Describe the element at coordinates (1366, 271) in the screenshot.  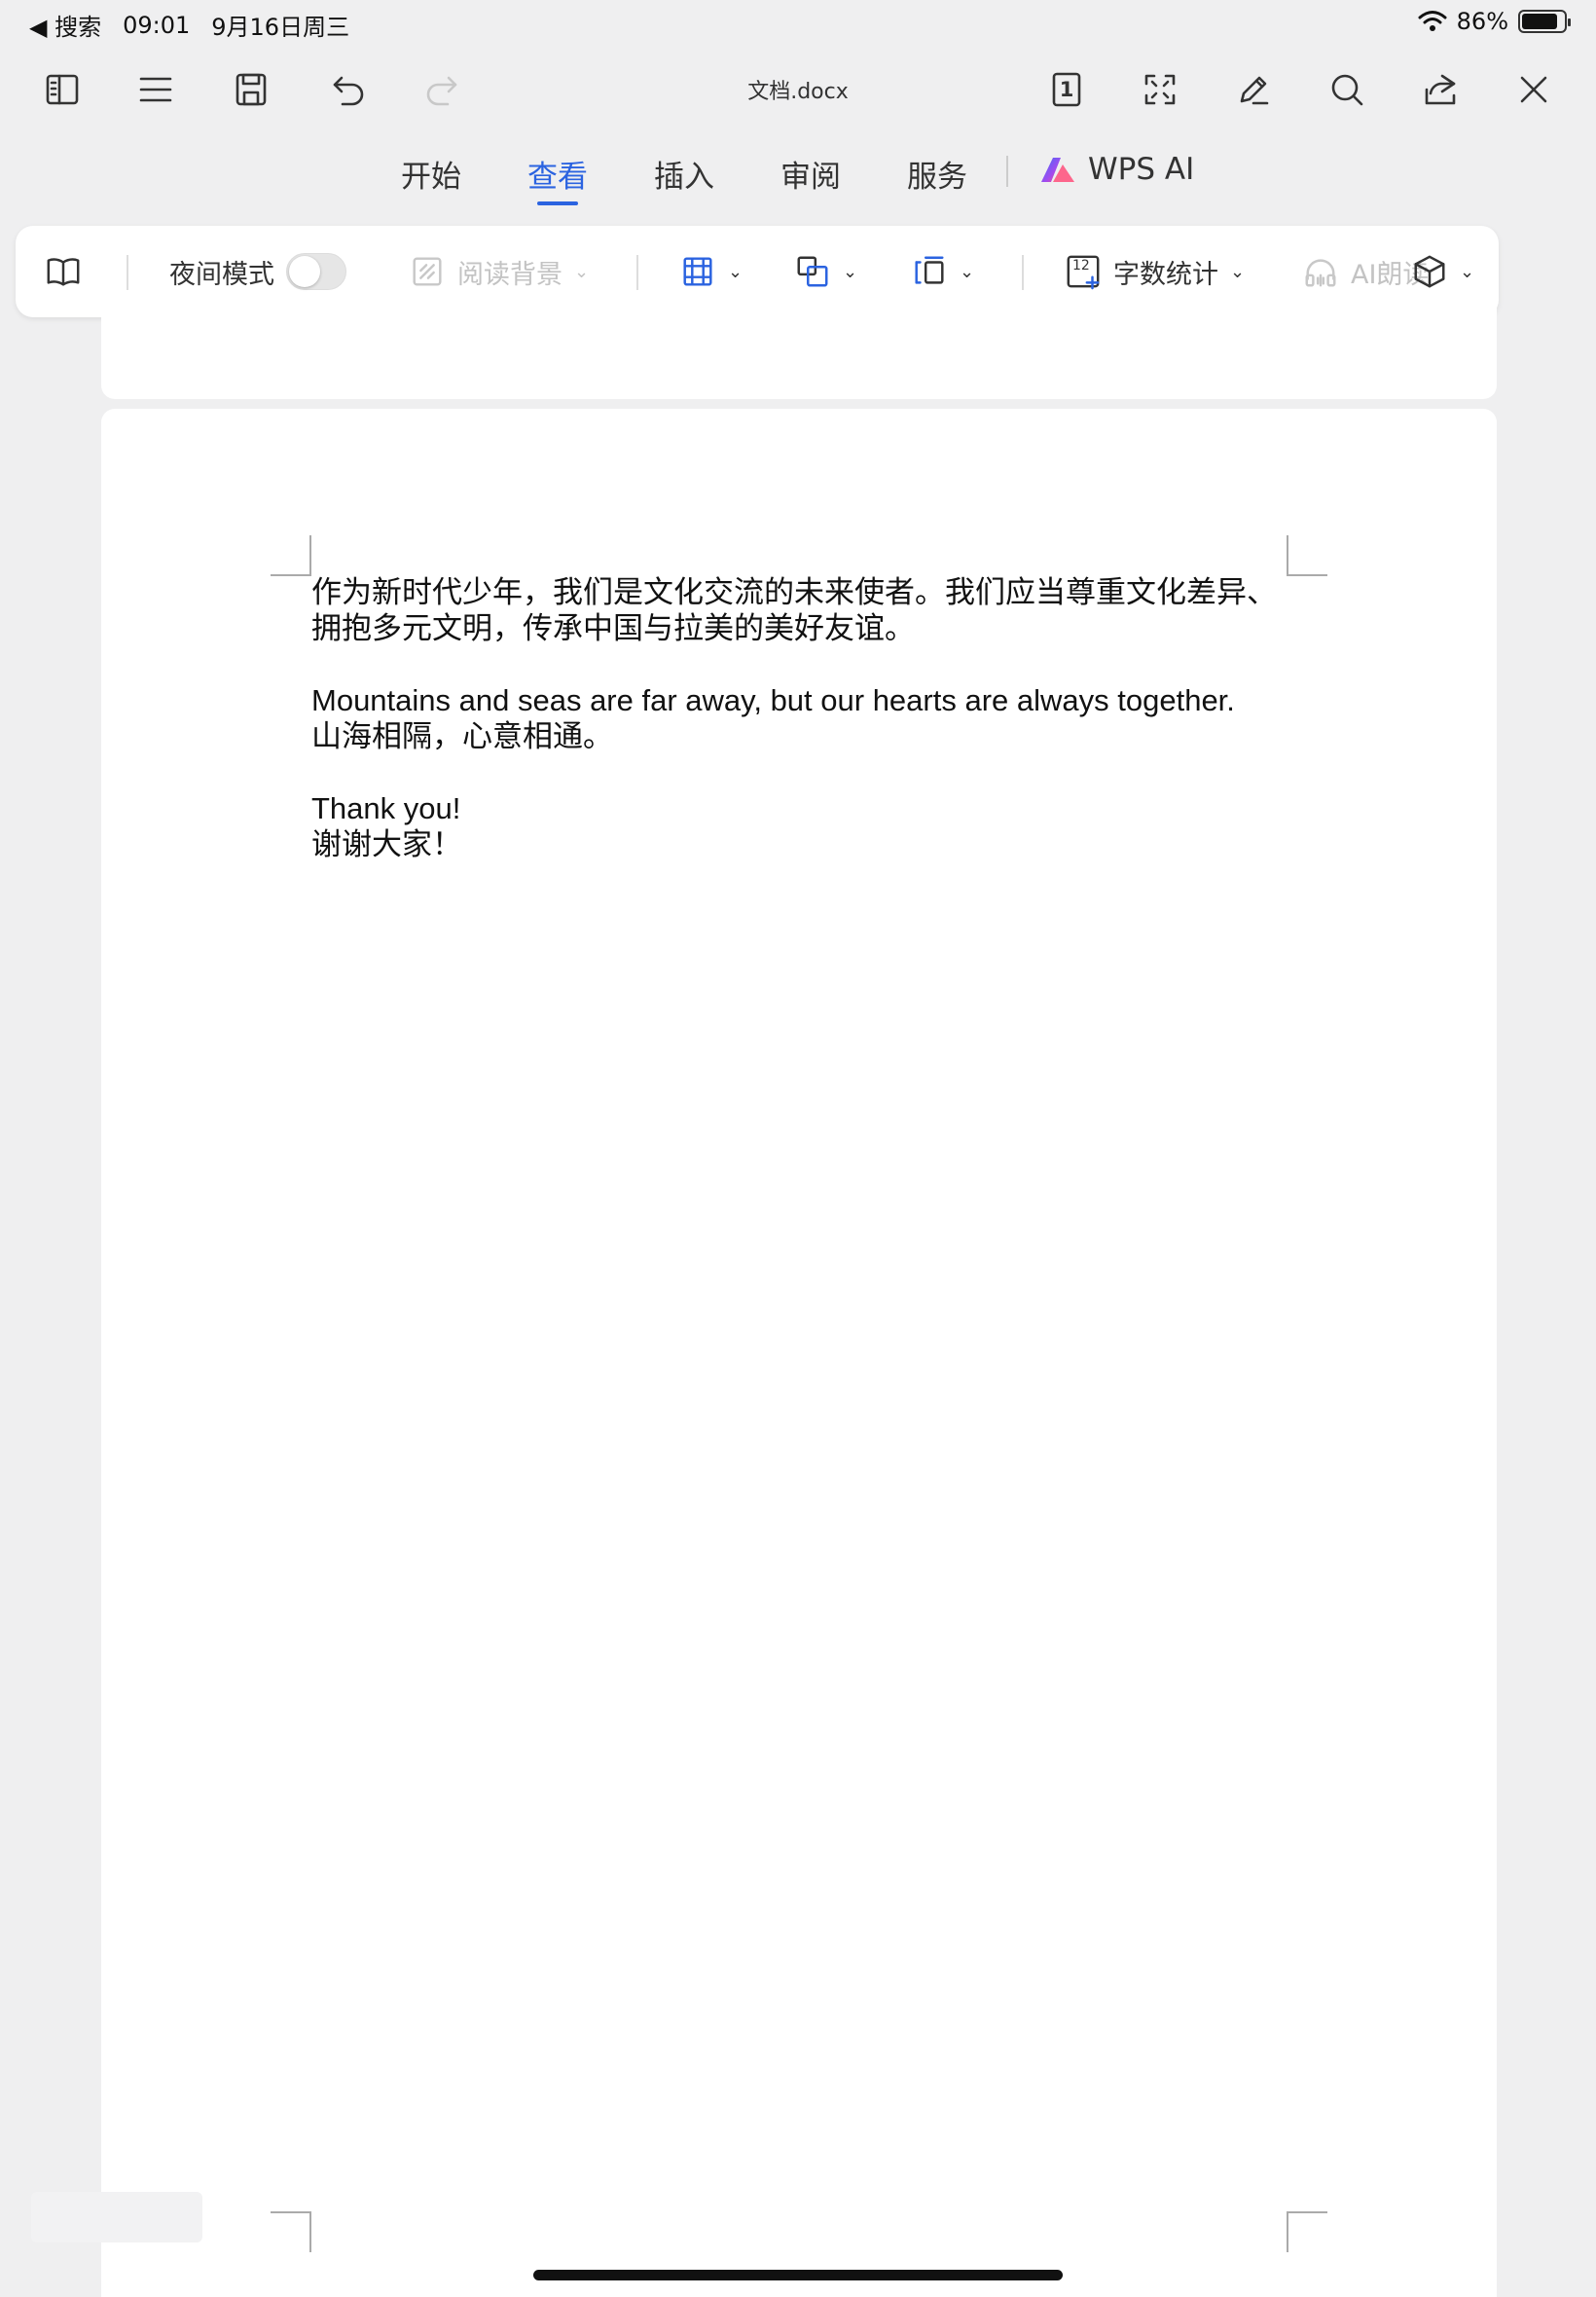
I see `ai-read-button: AI朗读` at that location.